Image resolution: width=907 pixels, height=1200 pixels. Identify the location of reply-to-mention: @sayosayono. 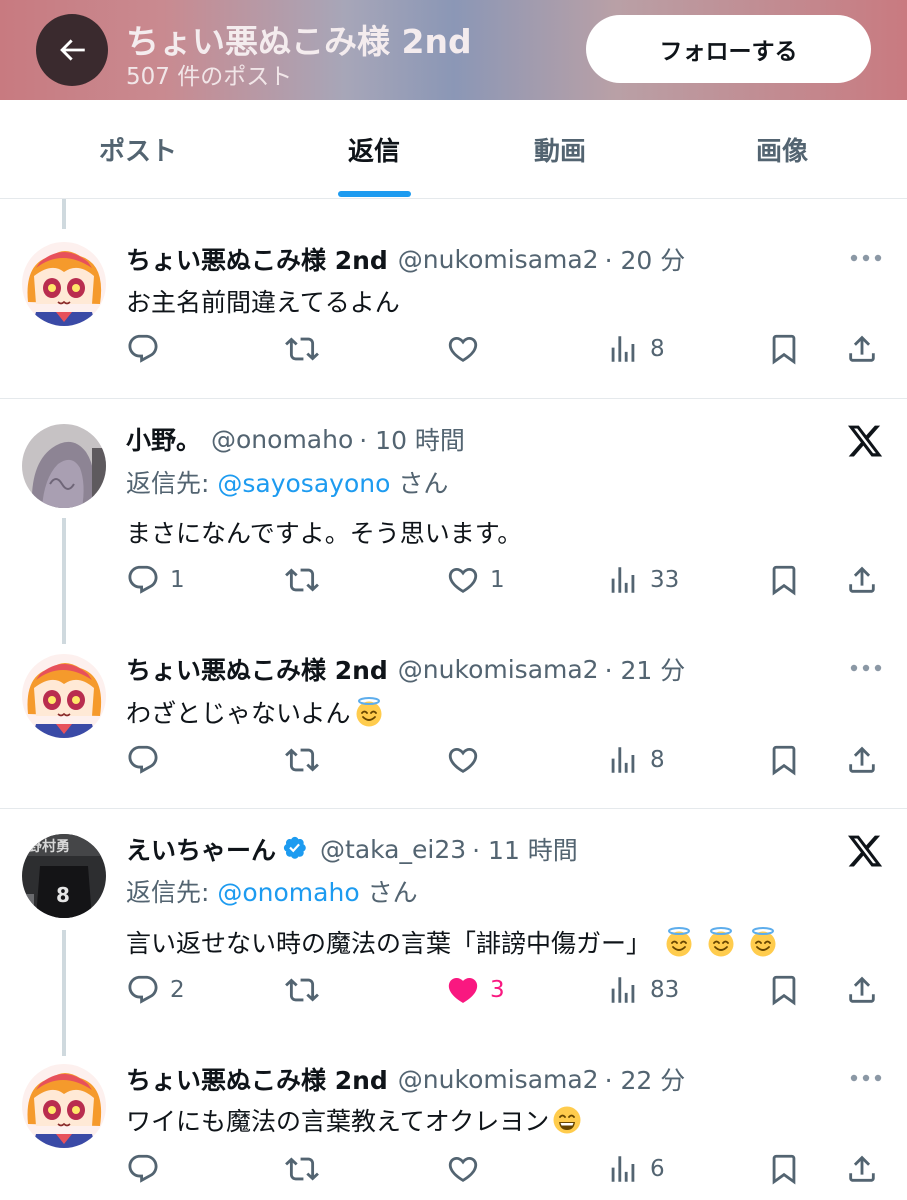
(303, 483).